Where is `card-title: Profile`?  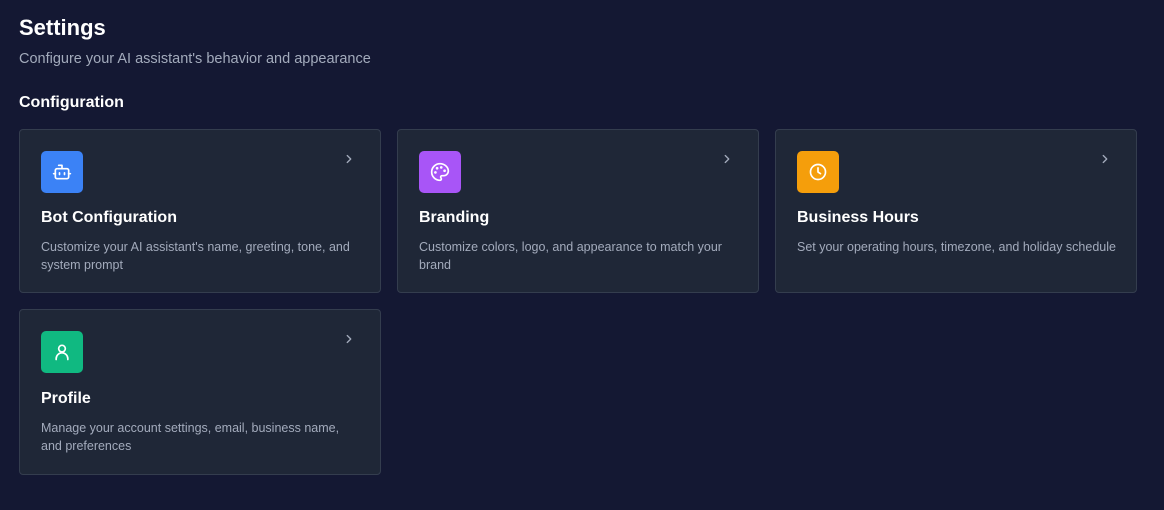 card-title: Profile is located at coordinates (66, 398).